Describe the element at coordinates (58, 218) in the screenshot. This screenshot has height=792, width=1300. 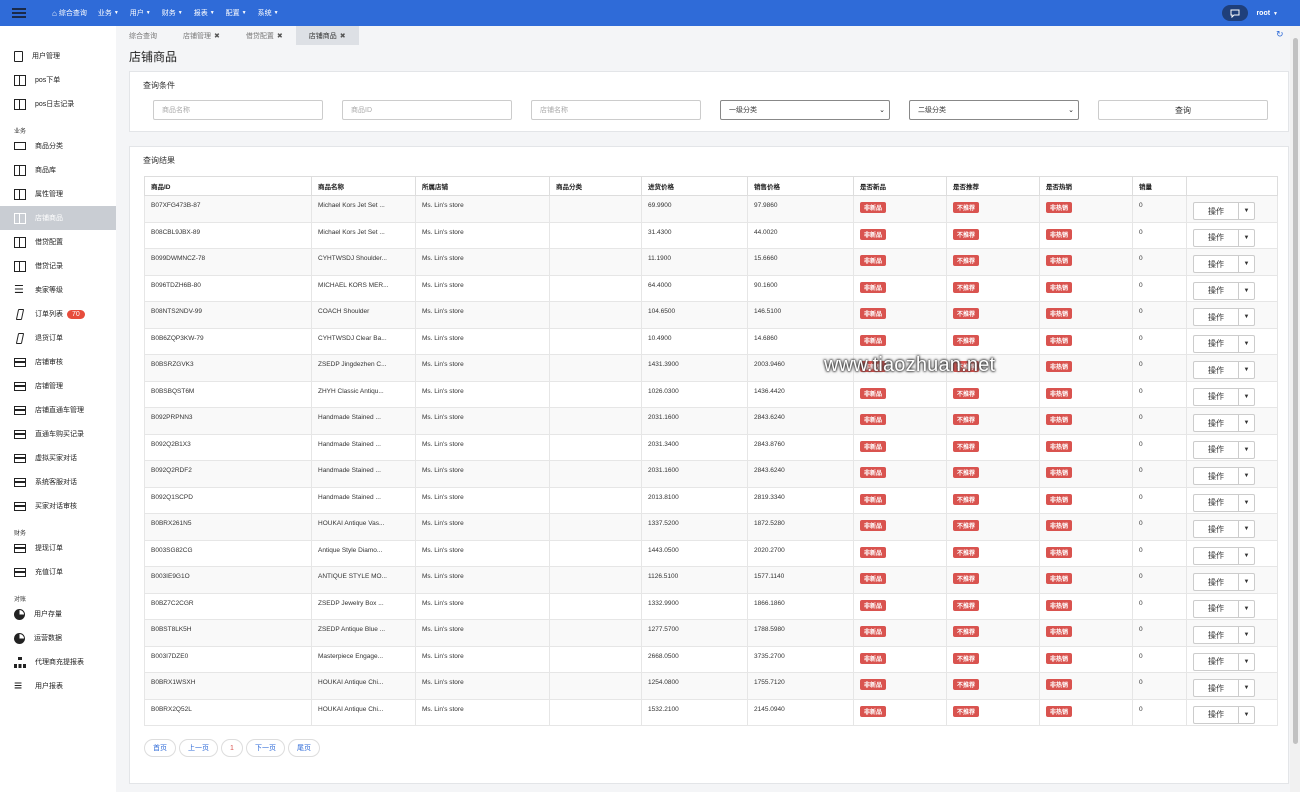
I see `sidebar-item: 店铺商品` at that location.